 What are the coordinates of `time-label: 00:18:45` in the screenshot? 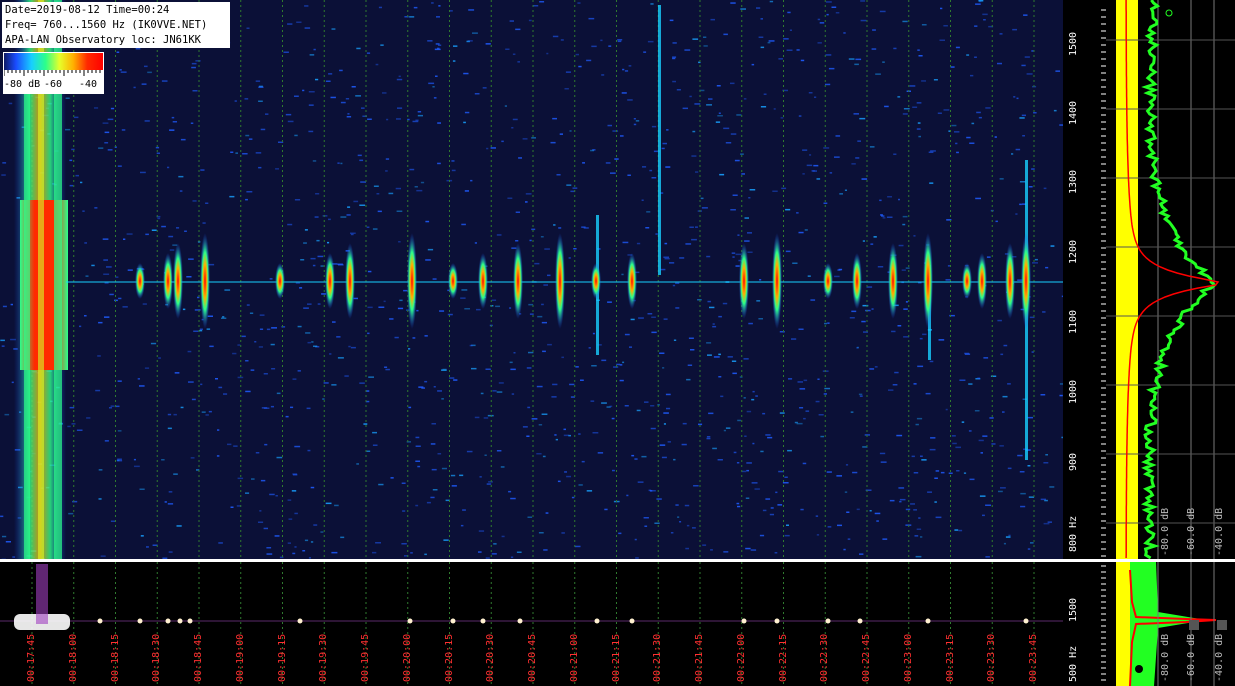 It's located at (198, 657).